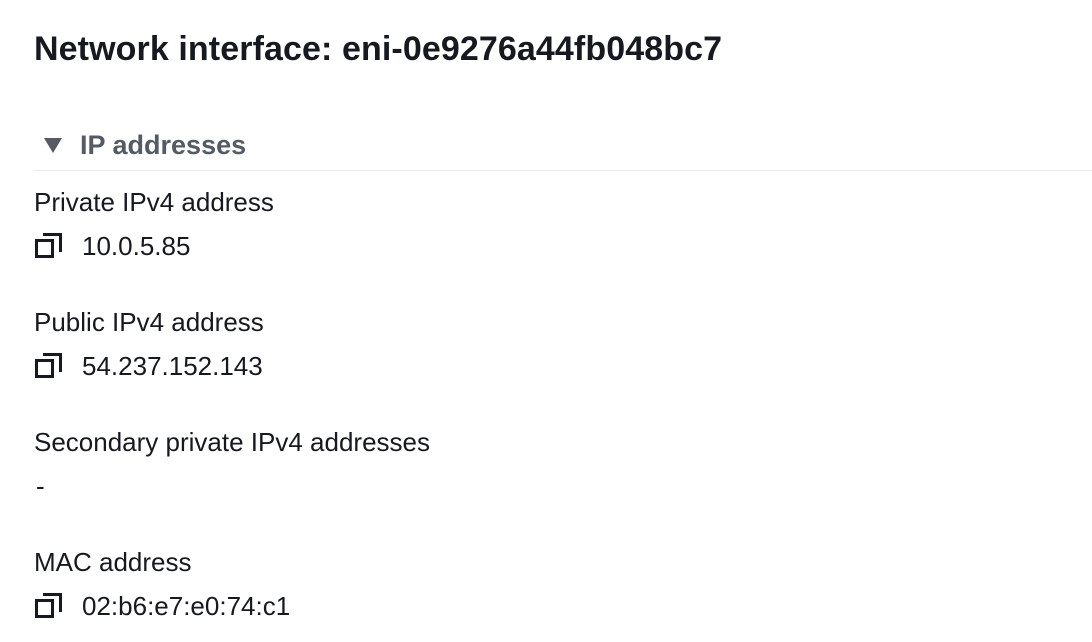 The width and height of the screenshot is (1092, 642). What do you see at coordinates (154, 224) in the screenshot?
I see `private-ipv4-field: Private IPv4 address 10.0.5.85` at bounding box center [154, 224].